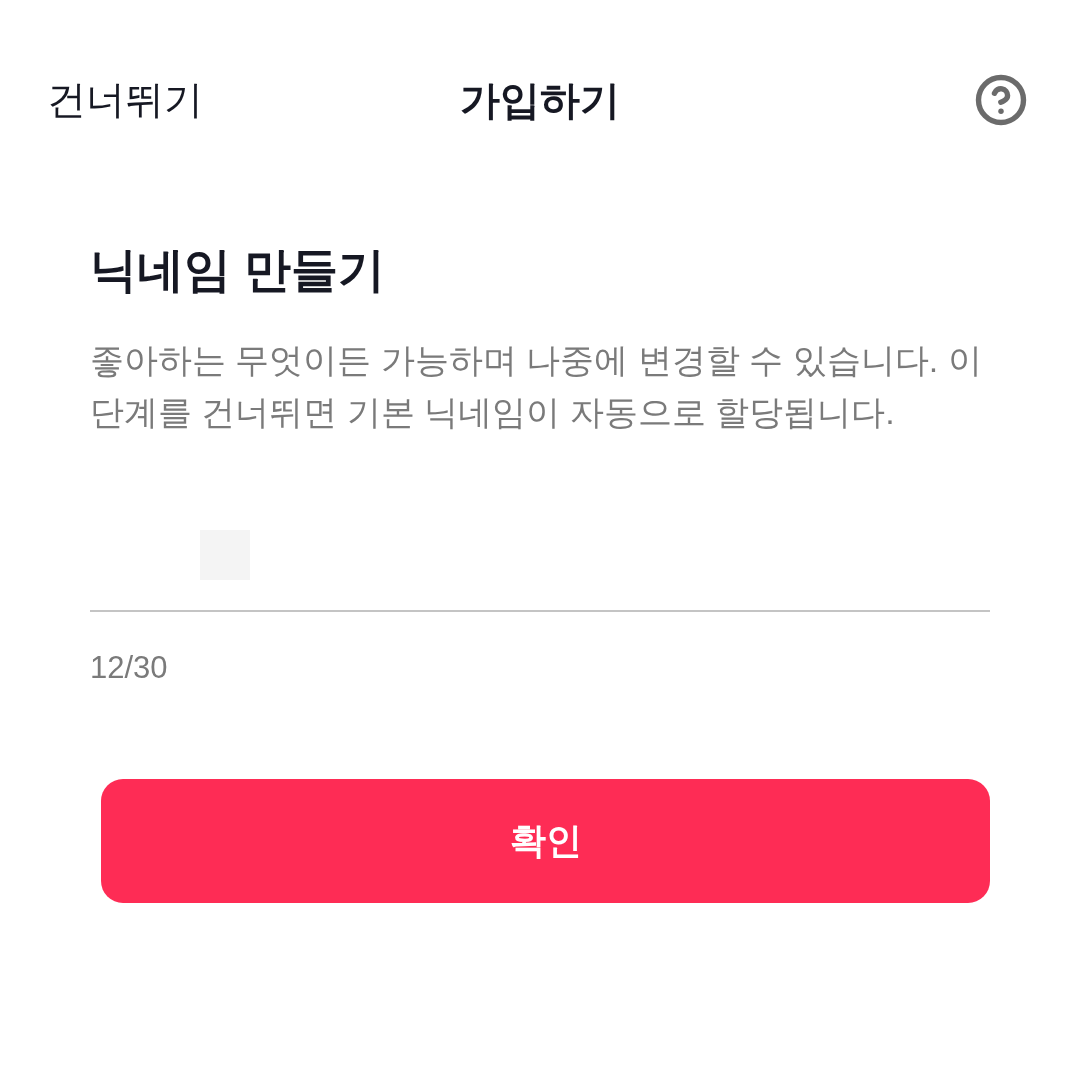 The width and height of the screenshot is (1080, 1080). What do you see at coordinates (129, 668) in the screenshot?
I see `character-counter: 12/30` at bounding box center [129, 668].